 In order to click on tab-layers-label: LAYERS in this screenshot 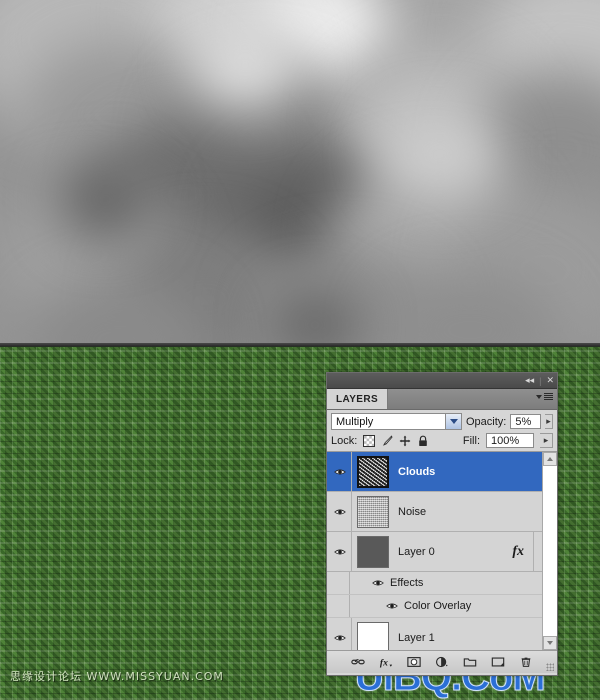, I will do `click(357, 399)`.